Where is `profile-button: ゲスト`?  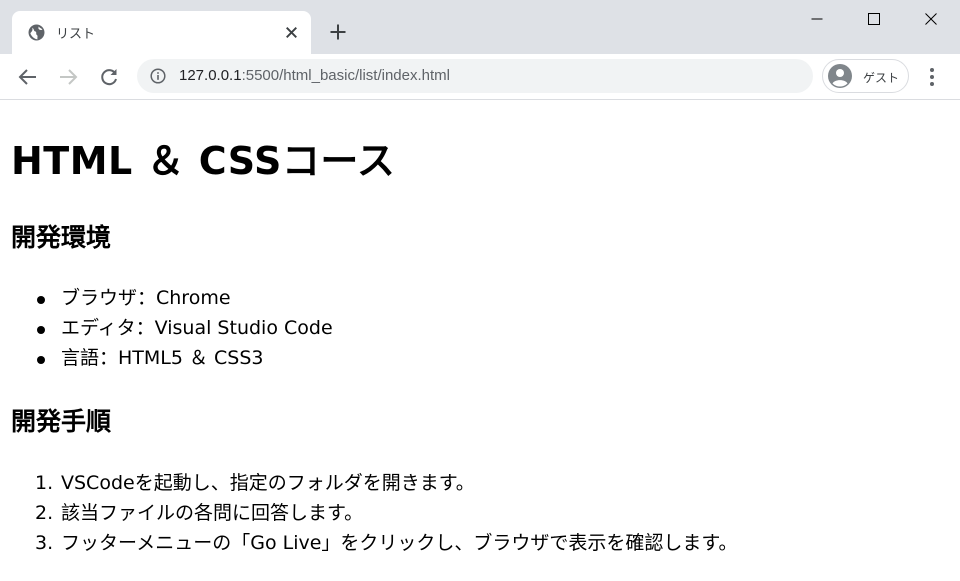
profile-button: ゲスト is located at coordinates (865, 76).